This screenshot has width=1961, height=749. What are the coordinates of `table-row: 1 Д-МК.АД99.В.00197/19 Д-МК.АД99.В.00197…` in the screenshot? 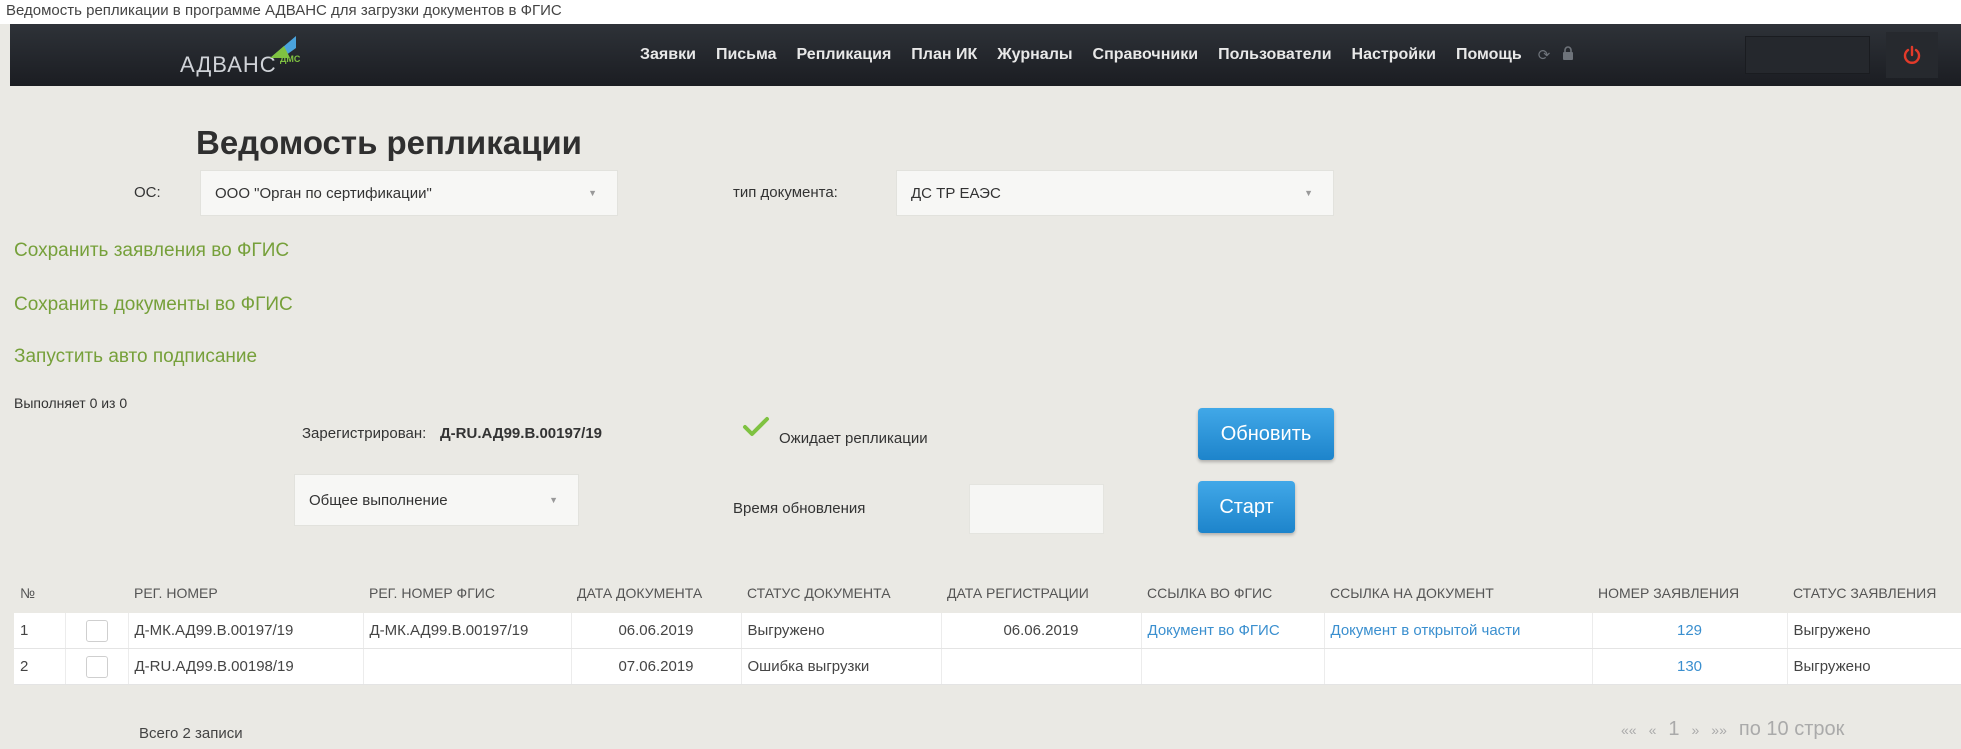 It's located at (987, 631).